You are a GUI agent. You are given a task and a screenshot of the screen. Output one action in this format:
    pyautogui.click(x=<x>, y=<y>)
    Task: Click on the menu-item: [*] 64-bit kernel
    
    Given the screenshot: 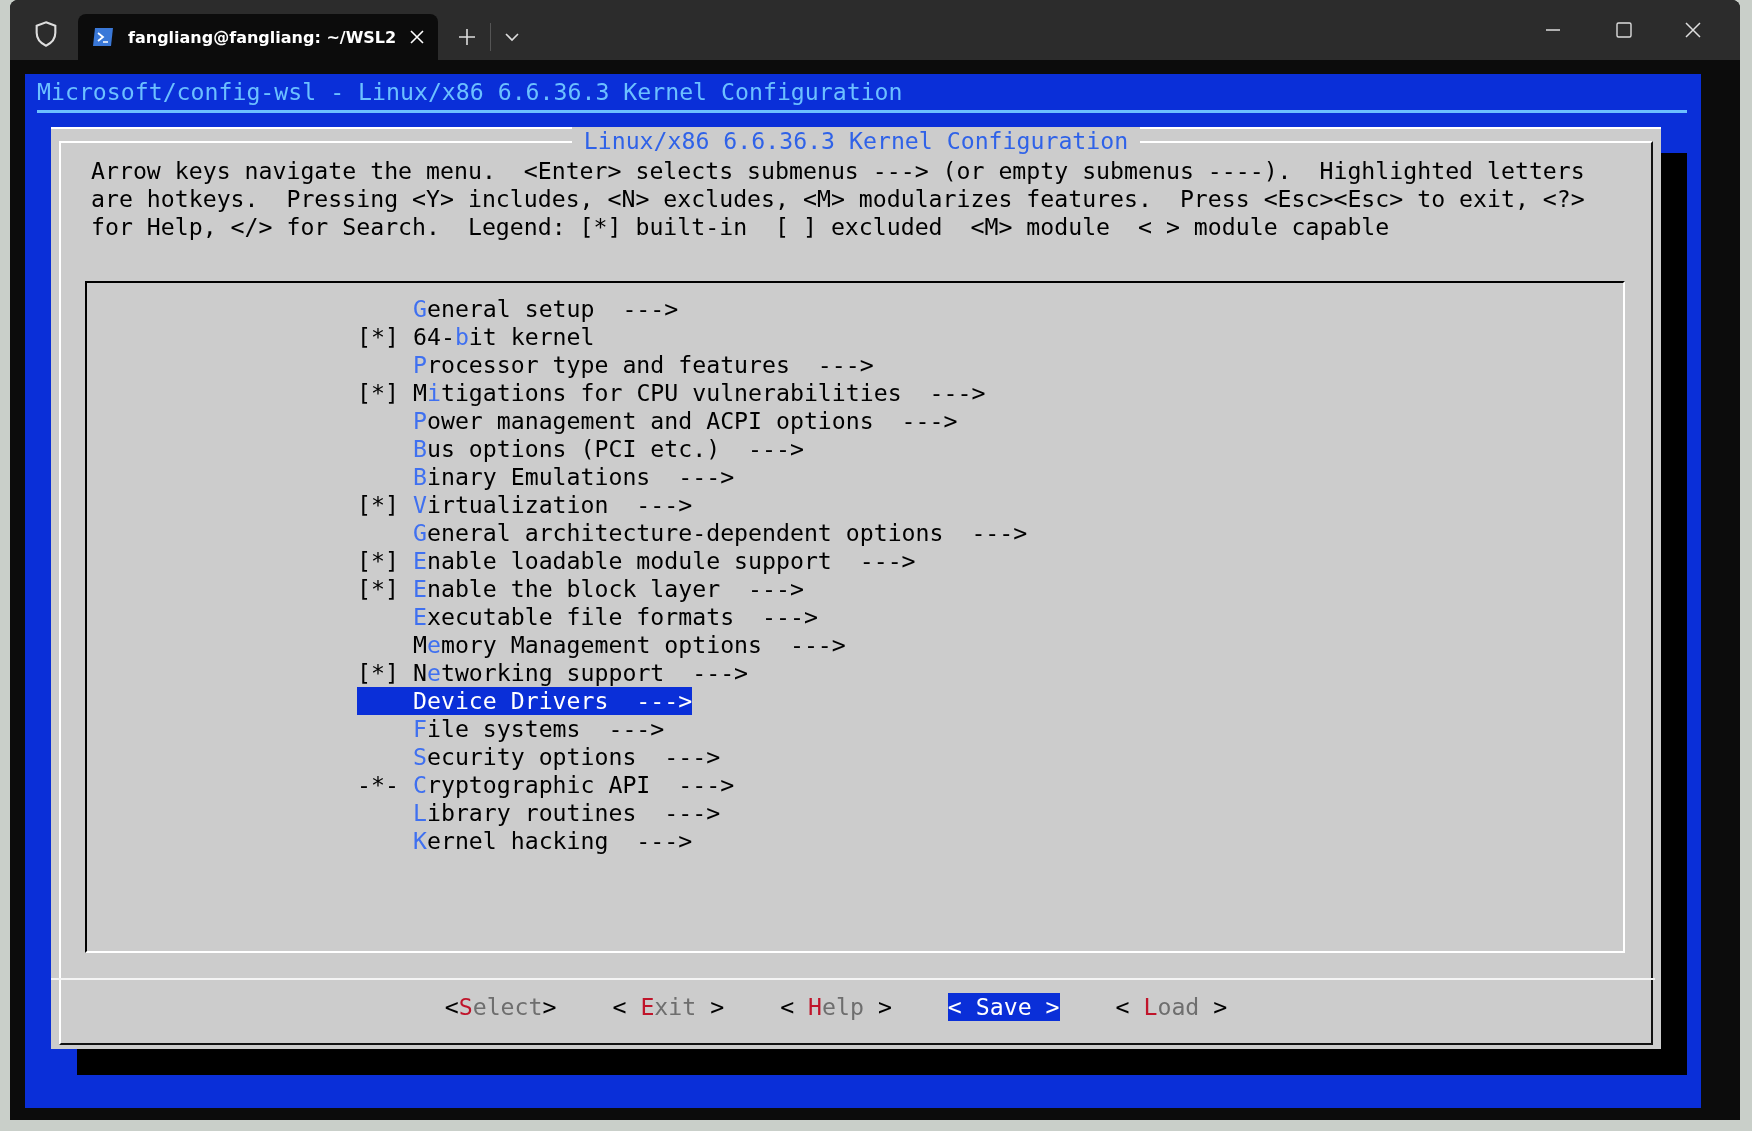 What is the action you would take?
    pyautogui.click(x=476, y=337)
    